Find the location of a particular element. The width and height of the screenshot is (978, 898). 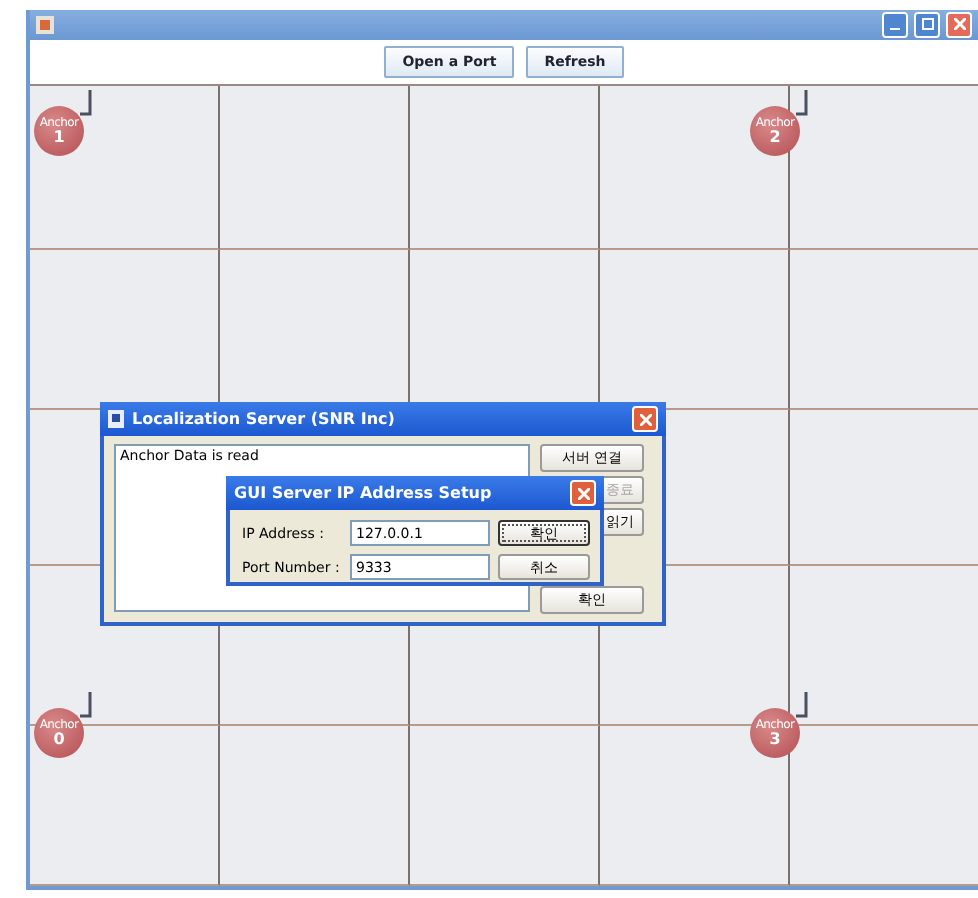

anchor-number: 1 is located at coordinates (59, 137).